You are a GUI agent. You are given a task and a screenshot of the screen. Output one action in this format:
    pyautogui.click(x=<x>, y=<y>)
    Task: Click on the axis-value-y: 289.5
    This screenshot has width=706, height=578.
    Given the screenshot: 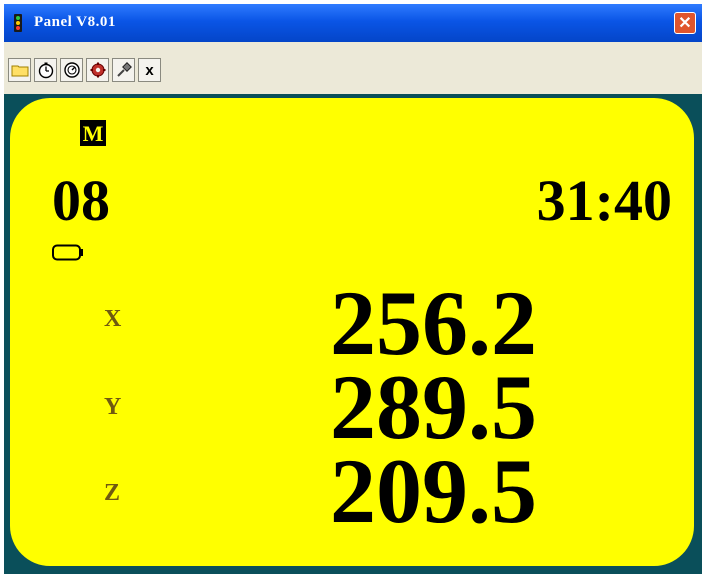 What is the action you would take?
    pyautogui.click(x=433, y=407)
    